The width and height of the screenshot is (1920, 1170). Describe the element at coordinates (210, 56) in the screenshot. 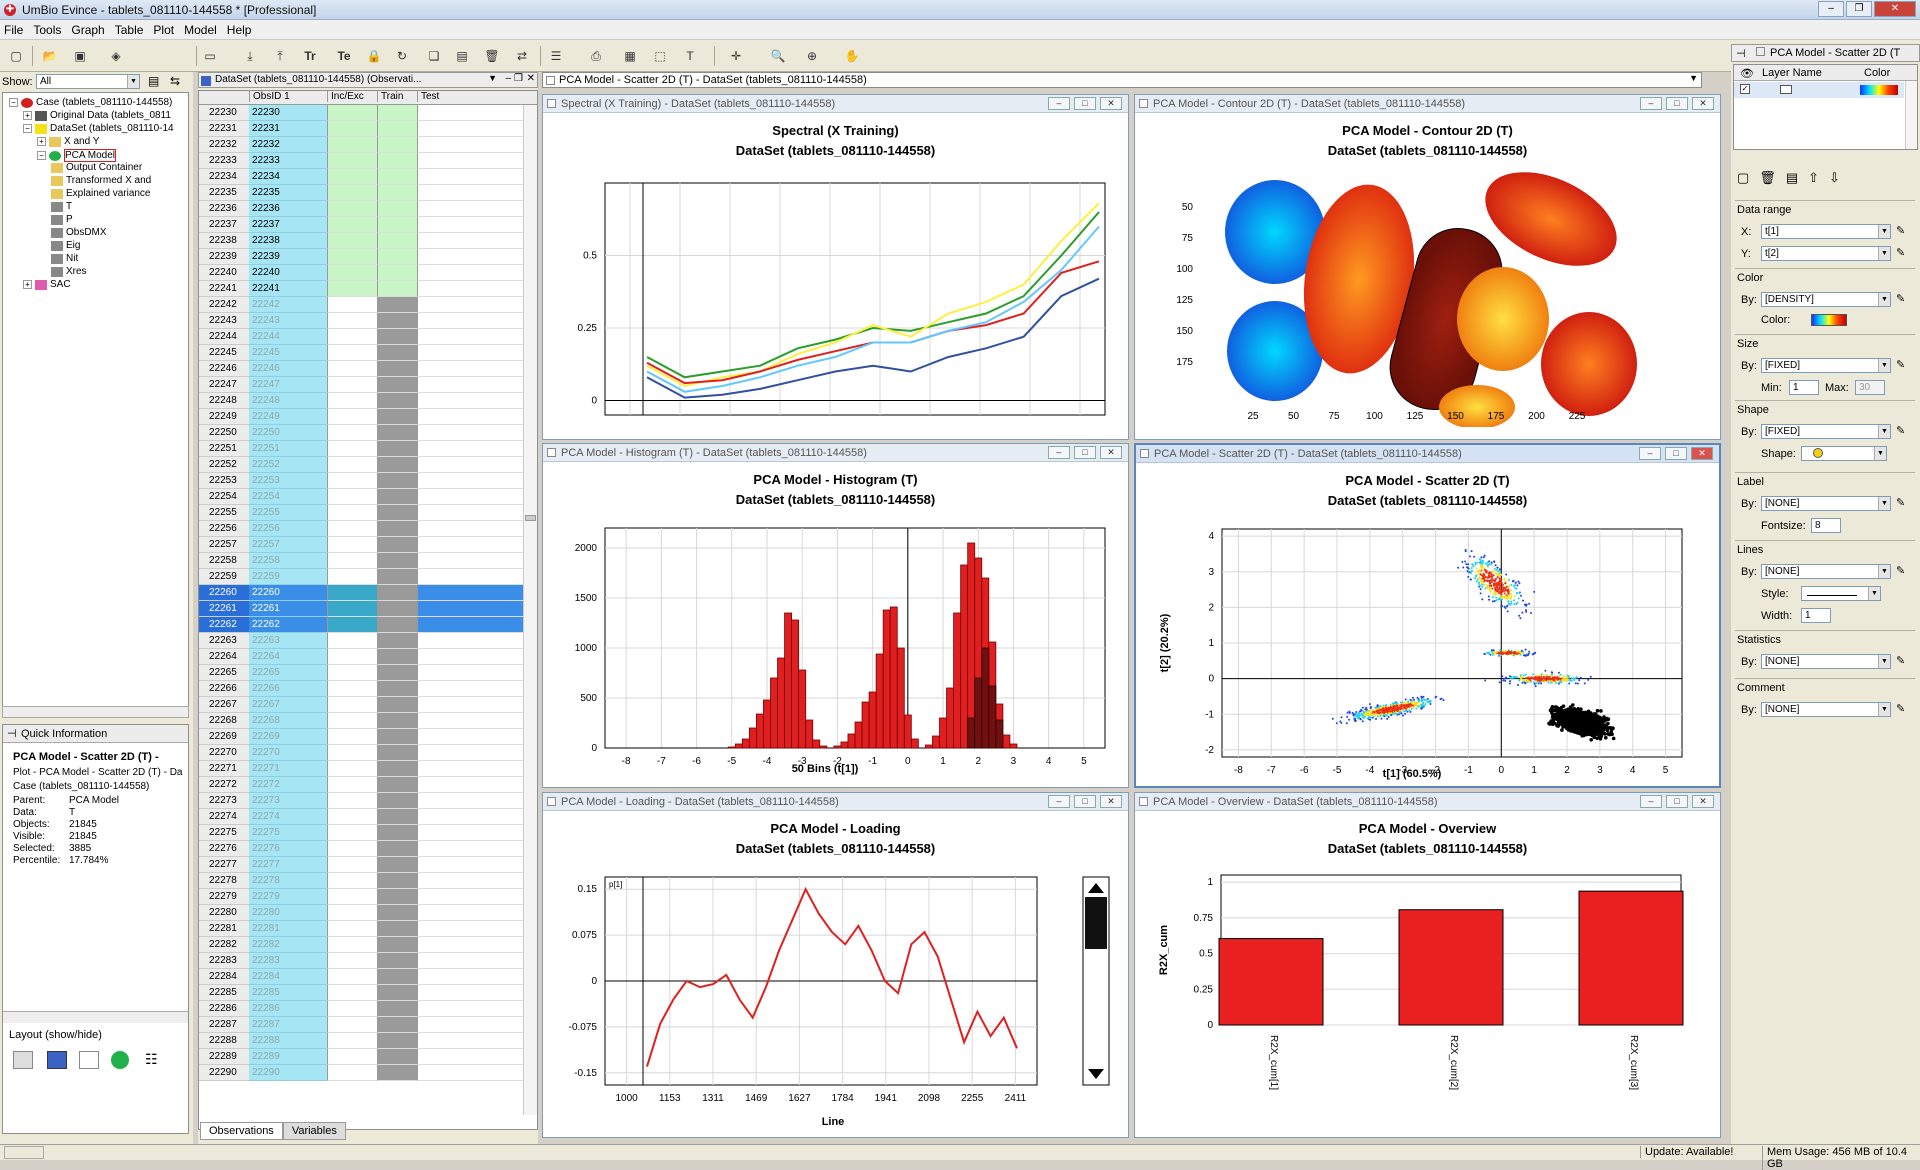

I see `window-icon: ▭` at that location.